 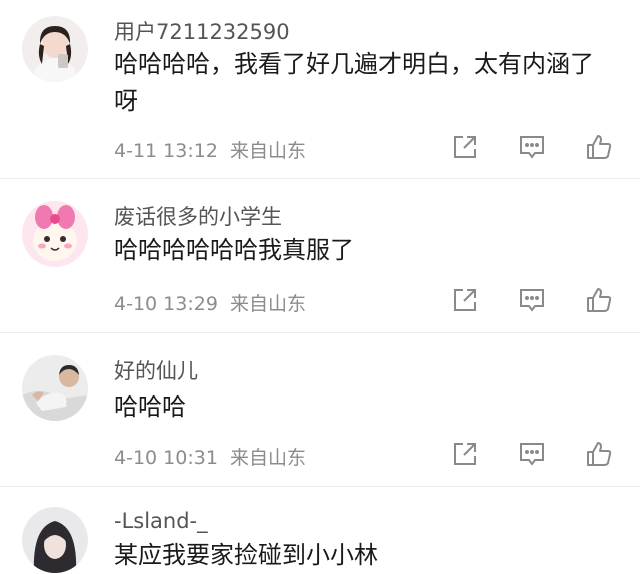 I want to click on username: -Lsland-_, so click(x=161, y=521).